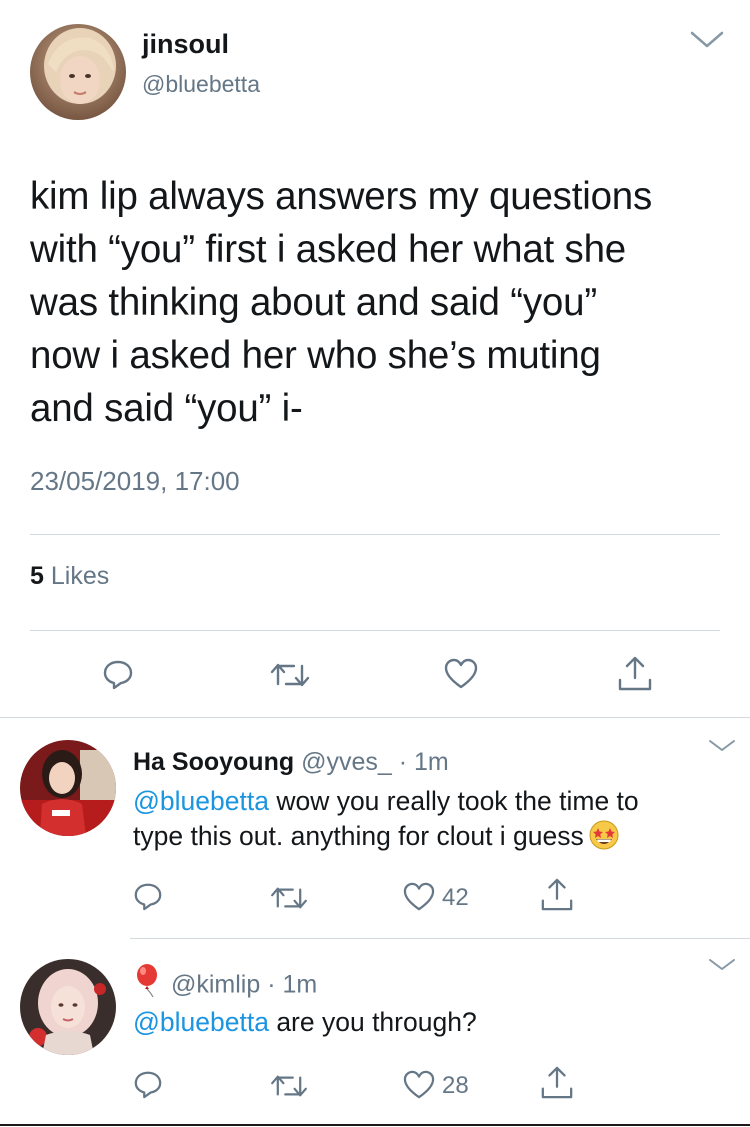 The image size is (750, 1127). Describe the element at coordinates (215, 985) in the screenshot. I see `reply-author-handle: @kimlip` at that location.